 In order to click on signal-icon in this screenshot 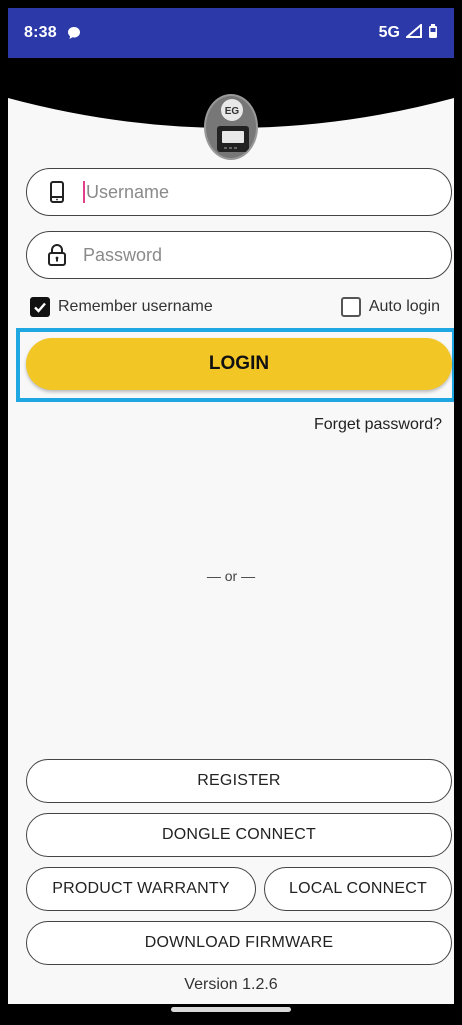, I will do `click(413, 32)`.